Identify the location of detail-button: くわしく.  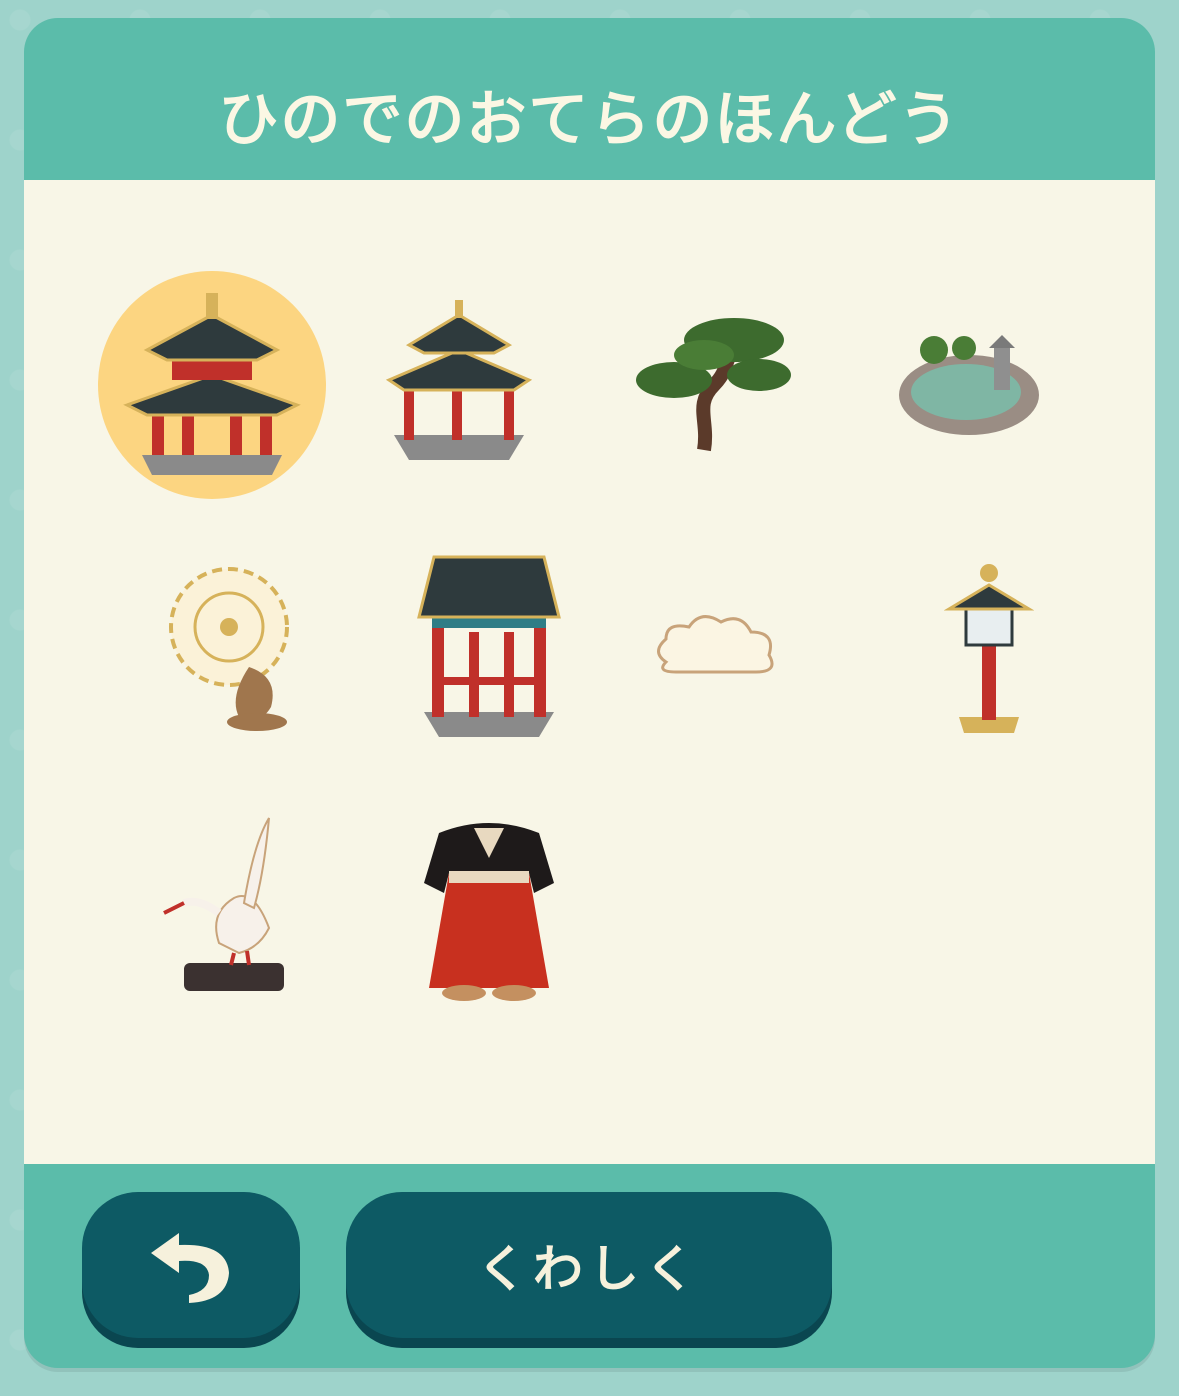
(589, 1265).